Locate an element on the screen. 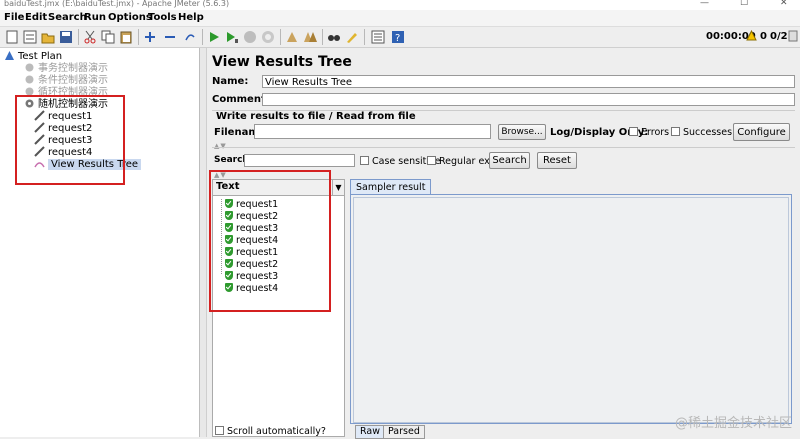 This screenshot has height=439, width=800. results-highlight-box is located at coordinates (270, 241).